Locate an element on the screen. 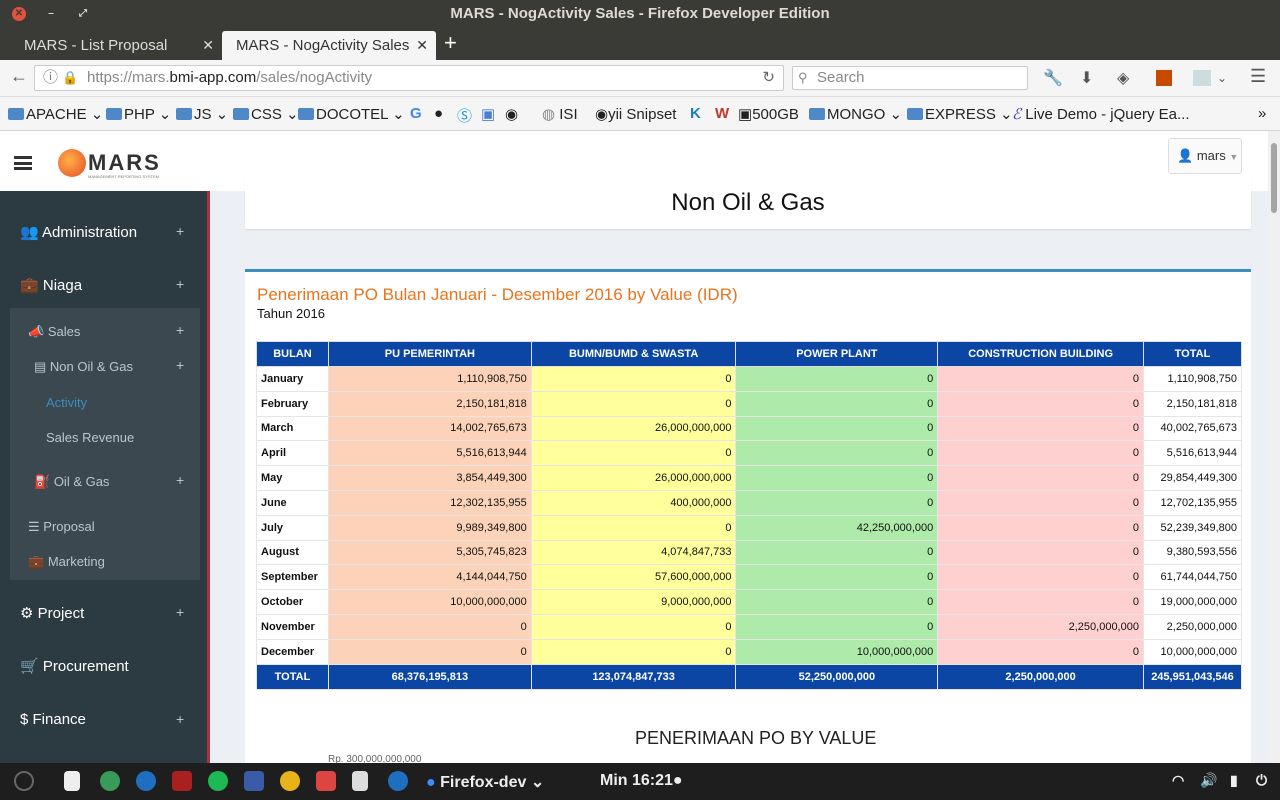  close-window-icon: ✕ is located at coordinates (19, 14).